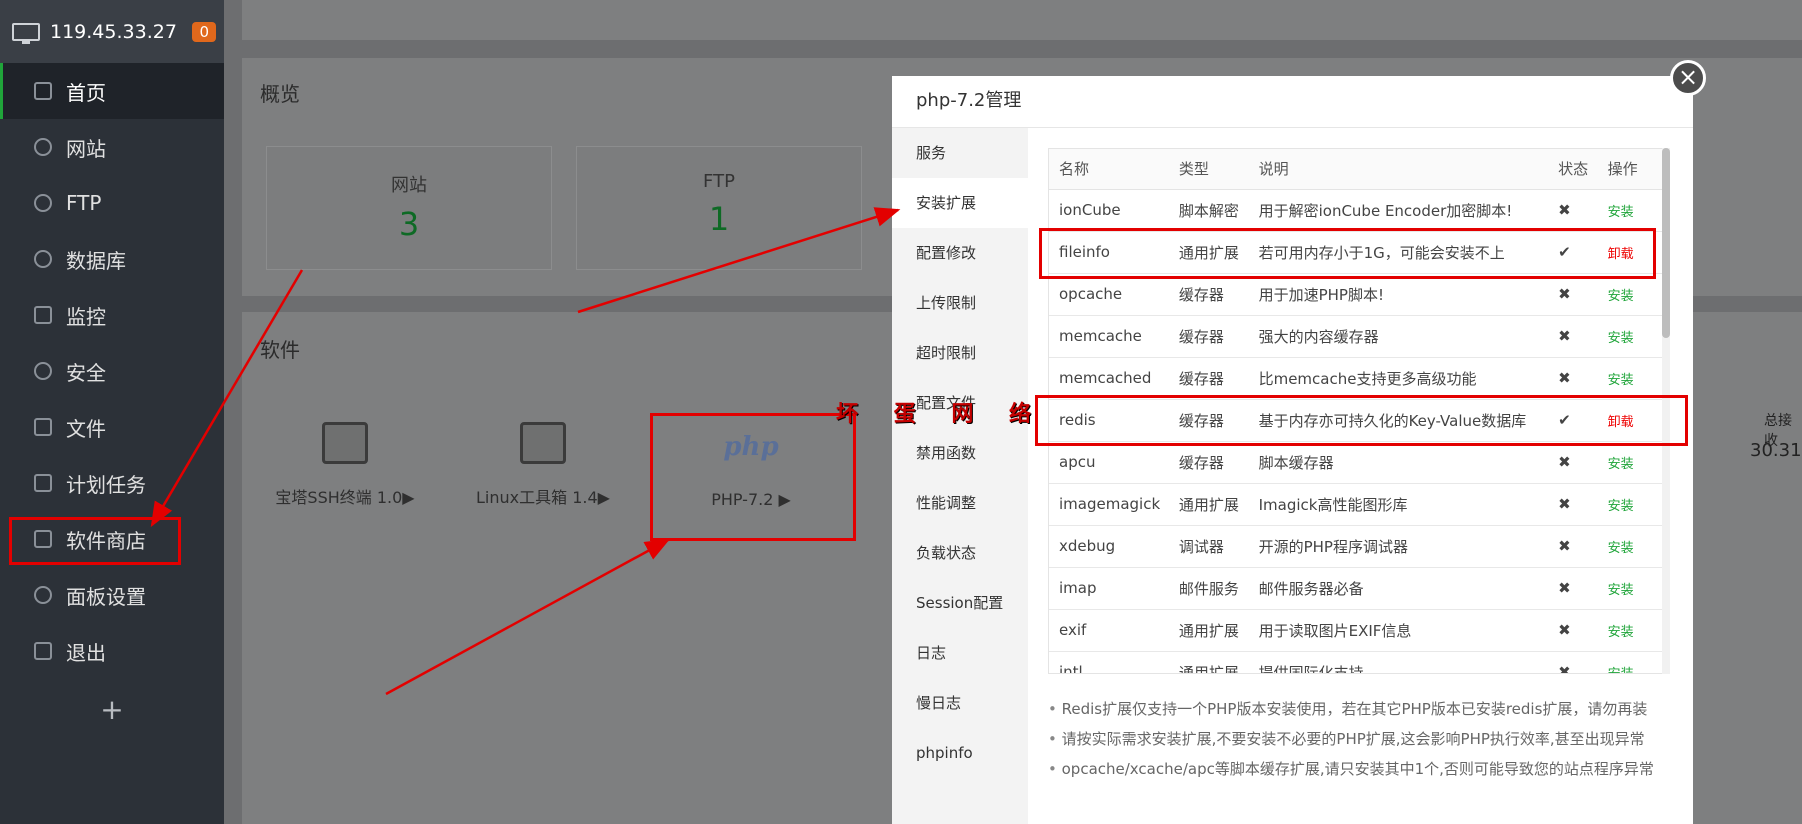 The image size is (1802, 824). What do you see at coordinates (112, 595) in the screenshot?
I see `sidebar-item-settings: 面板设置` at bounding box center [112, 595].